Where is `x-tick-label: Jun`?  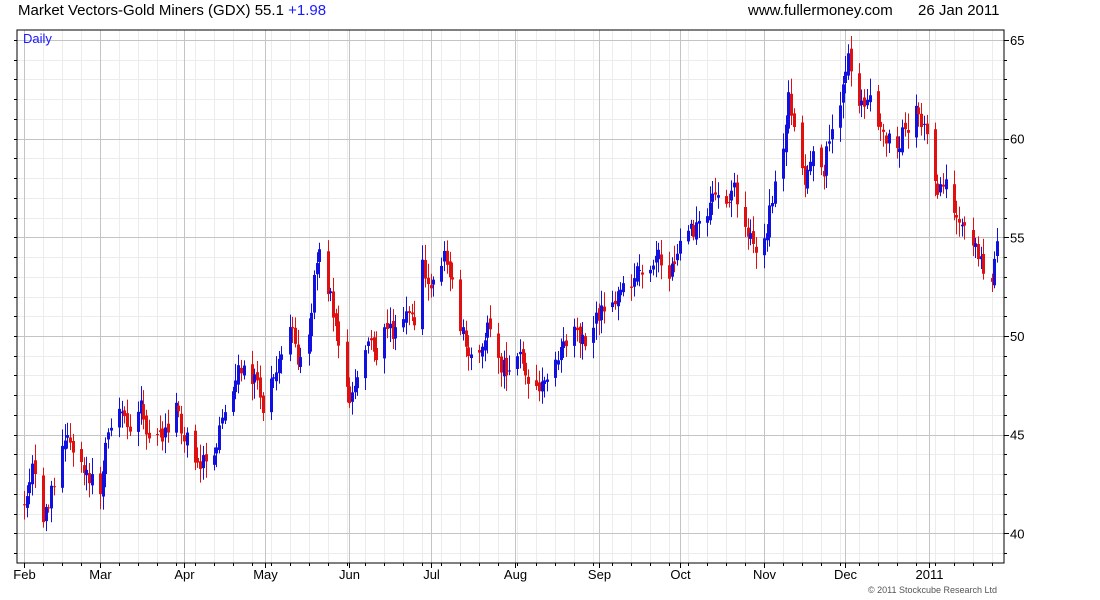
x-tick-label: Jun is located at coordinates (349, 574).